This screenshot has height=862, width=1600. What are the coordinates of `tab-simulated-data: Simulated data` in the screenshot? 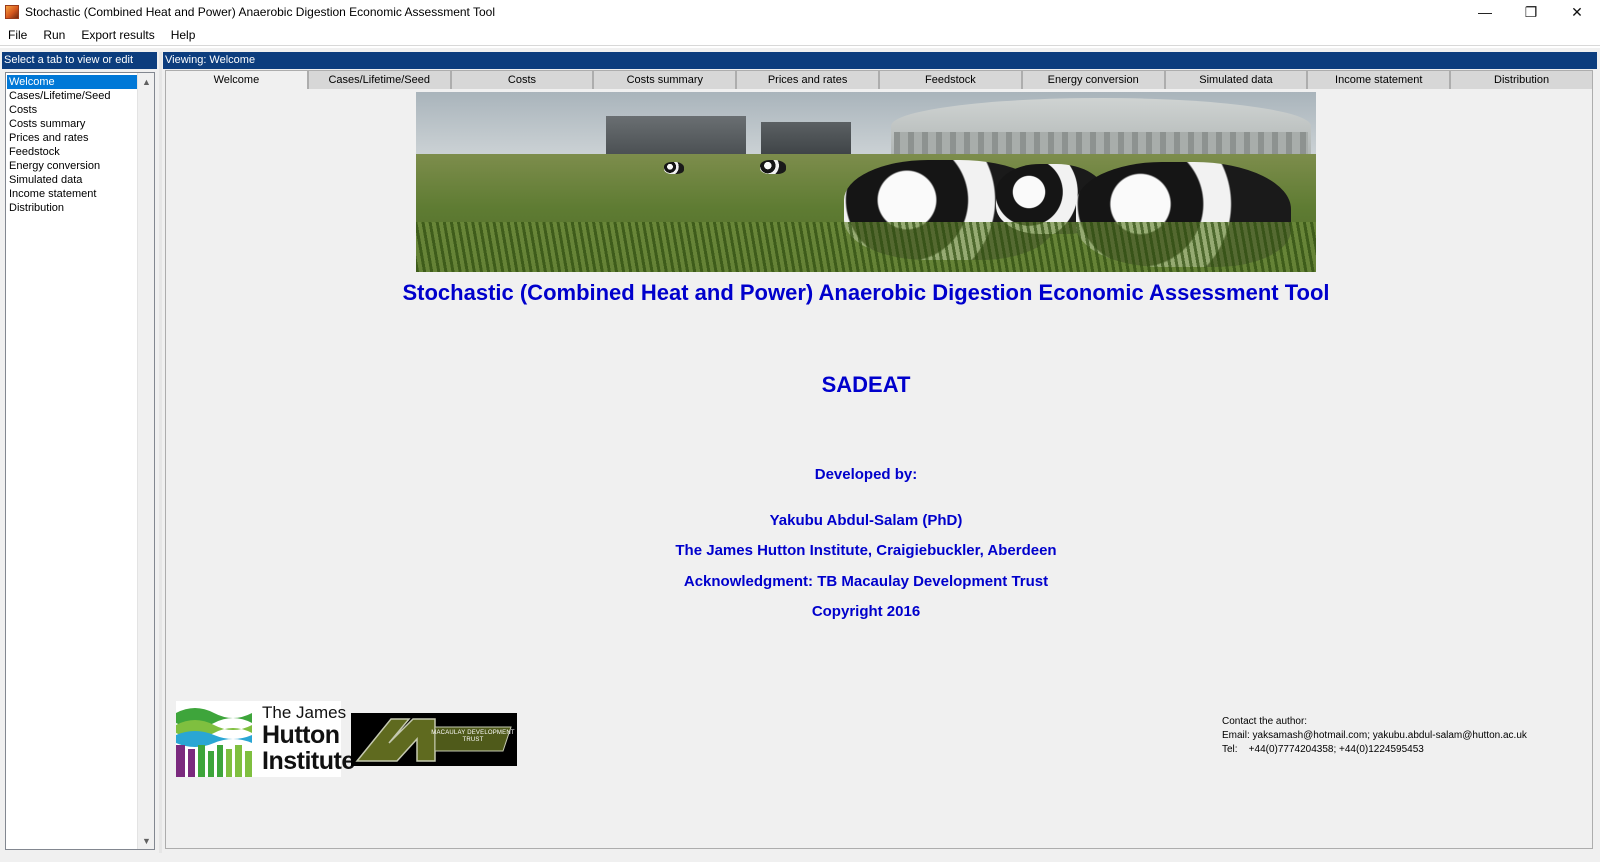 It's located at (1236, 80).